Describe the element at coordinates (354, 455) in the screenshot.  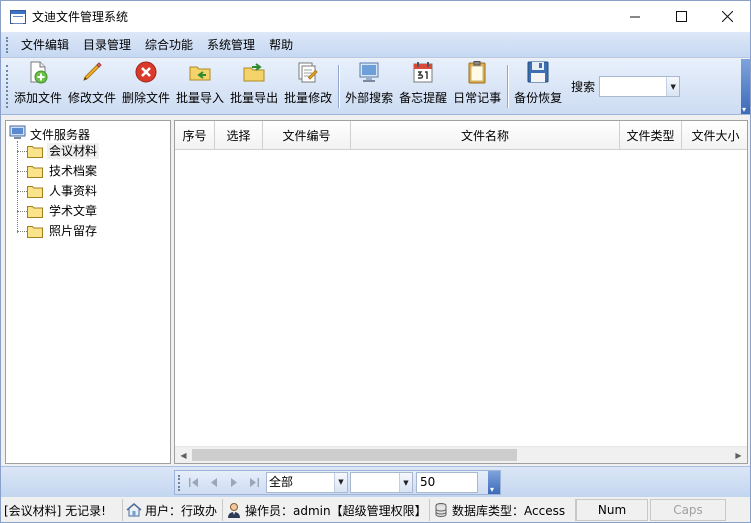
I see `scroll-thumb` at that location.